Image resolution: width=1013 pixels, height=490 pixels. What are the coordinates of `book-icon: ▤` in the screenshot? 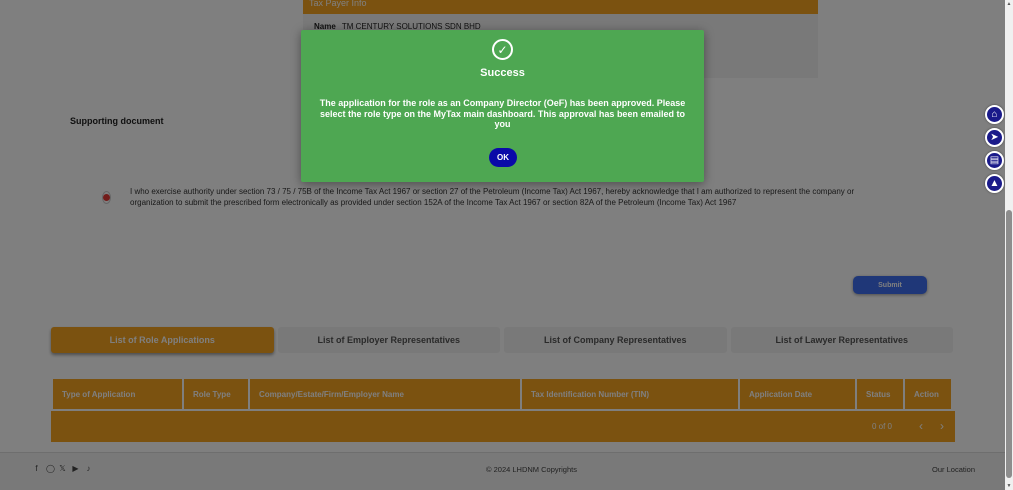 It's located at (994, 160).